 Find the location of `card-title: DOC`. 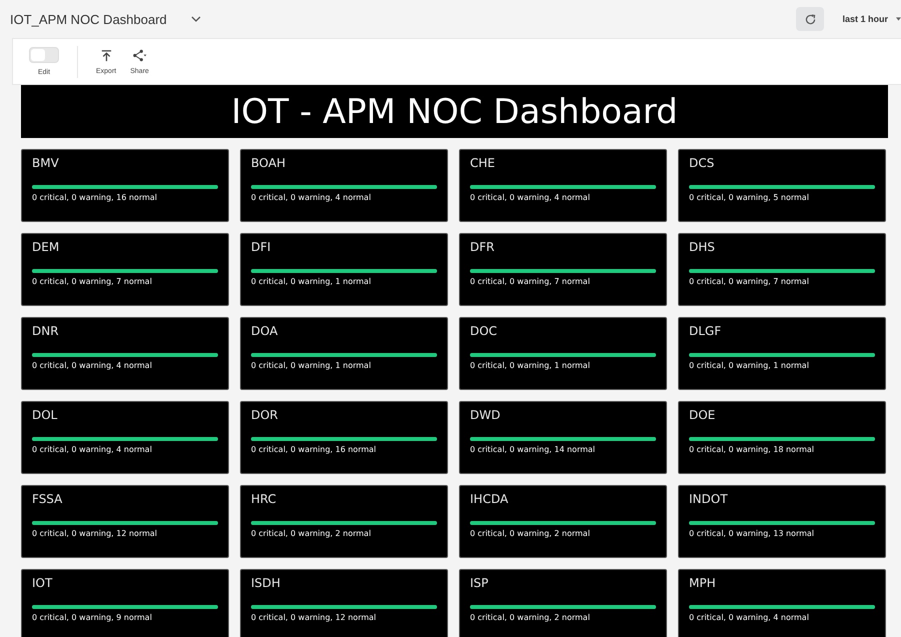

card-title: DOC is located at coordinates (484, 331).